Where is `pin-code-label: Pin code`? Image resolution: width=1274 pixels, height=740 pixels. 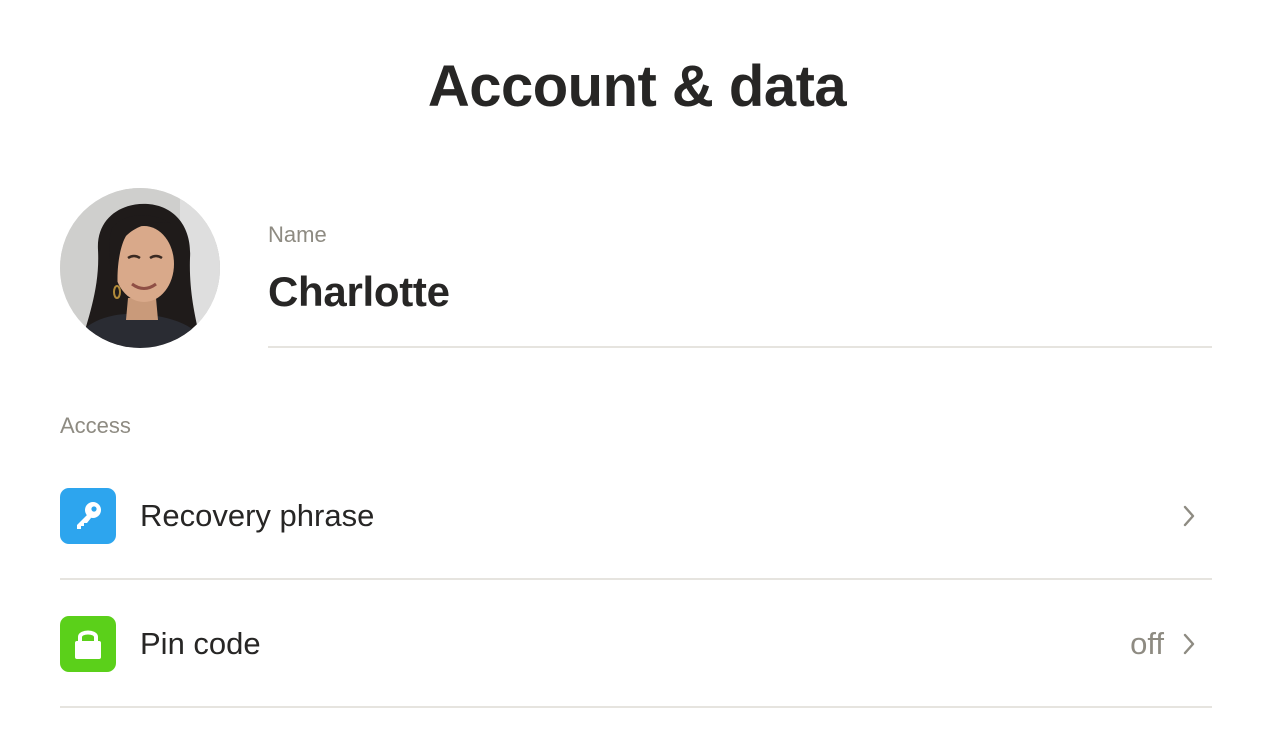
pin-code-label: Pin code is located at coordinates (200, 643).